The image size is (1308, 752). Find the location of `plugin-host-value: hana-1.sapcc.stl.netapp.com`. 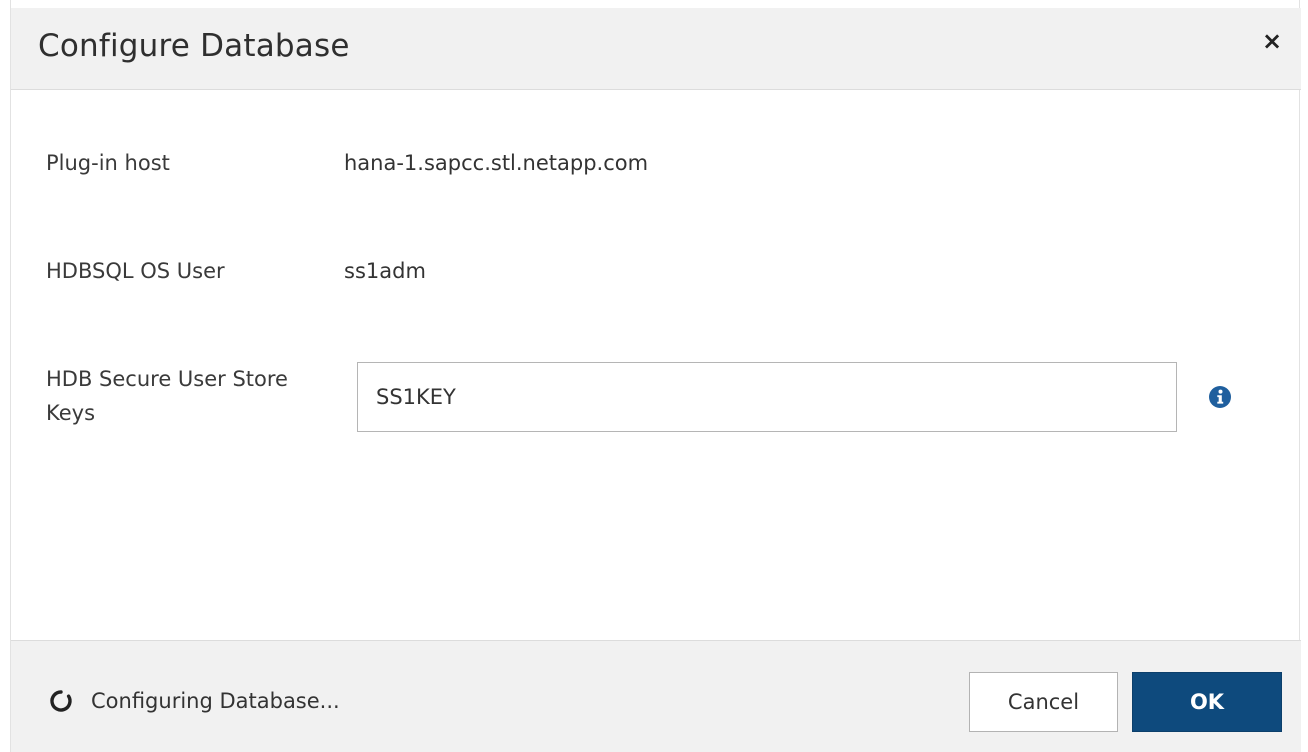

plugin-host-value: hana-1.sapcc.stl.netapp.com is located at coordinates (496, 163).